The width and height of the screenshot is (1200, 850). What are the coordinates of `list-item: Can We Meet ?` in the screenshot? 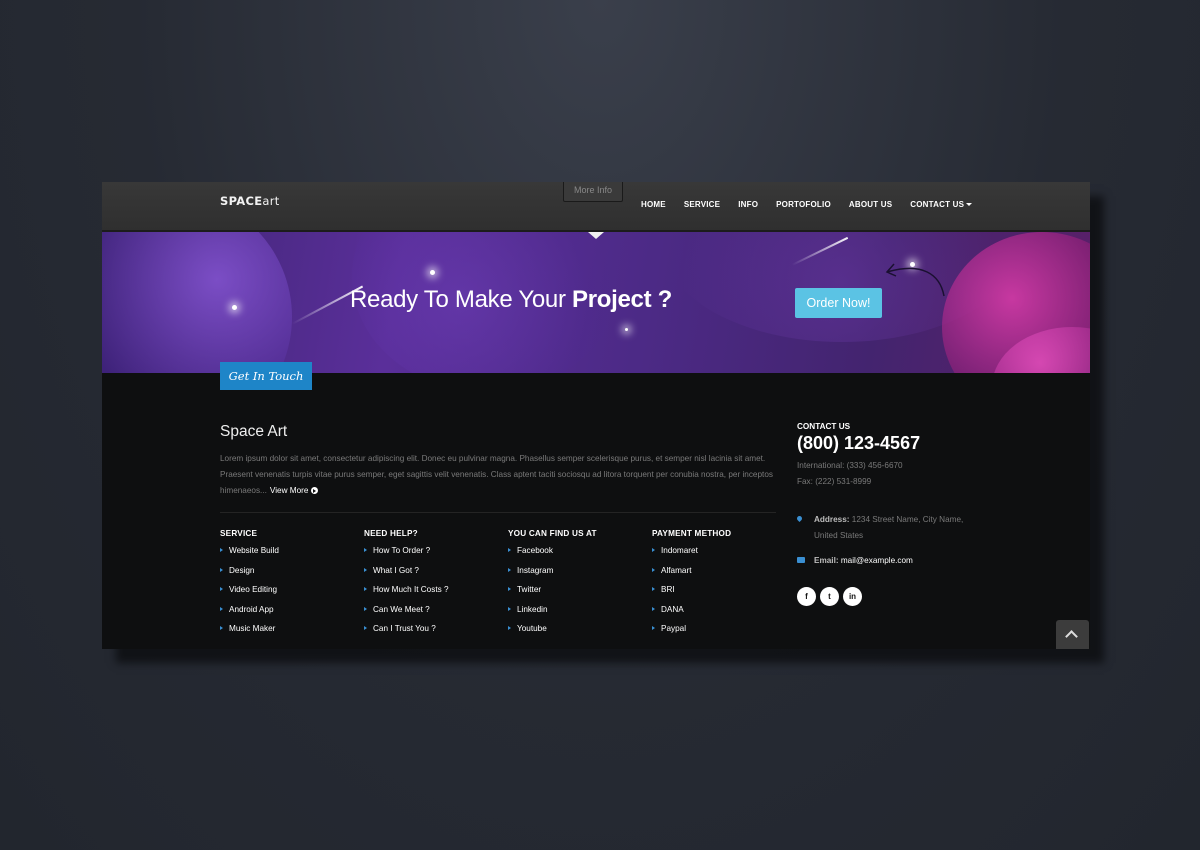 It's located at (434, 615).